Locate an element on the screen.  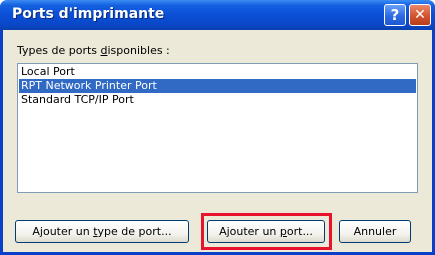
help-icon: ? is located at coordinates (395, 15).